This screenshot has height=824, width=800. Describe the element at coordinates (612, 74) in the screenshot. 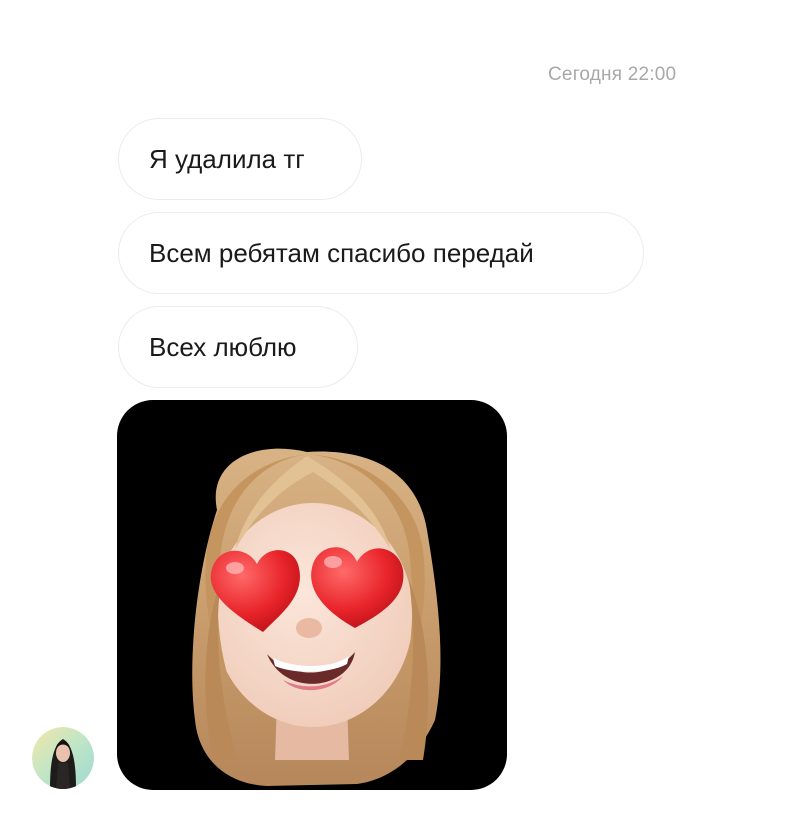

I see `message-timestamp: Сегодня 22:00` at that location.